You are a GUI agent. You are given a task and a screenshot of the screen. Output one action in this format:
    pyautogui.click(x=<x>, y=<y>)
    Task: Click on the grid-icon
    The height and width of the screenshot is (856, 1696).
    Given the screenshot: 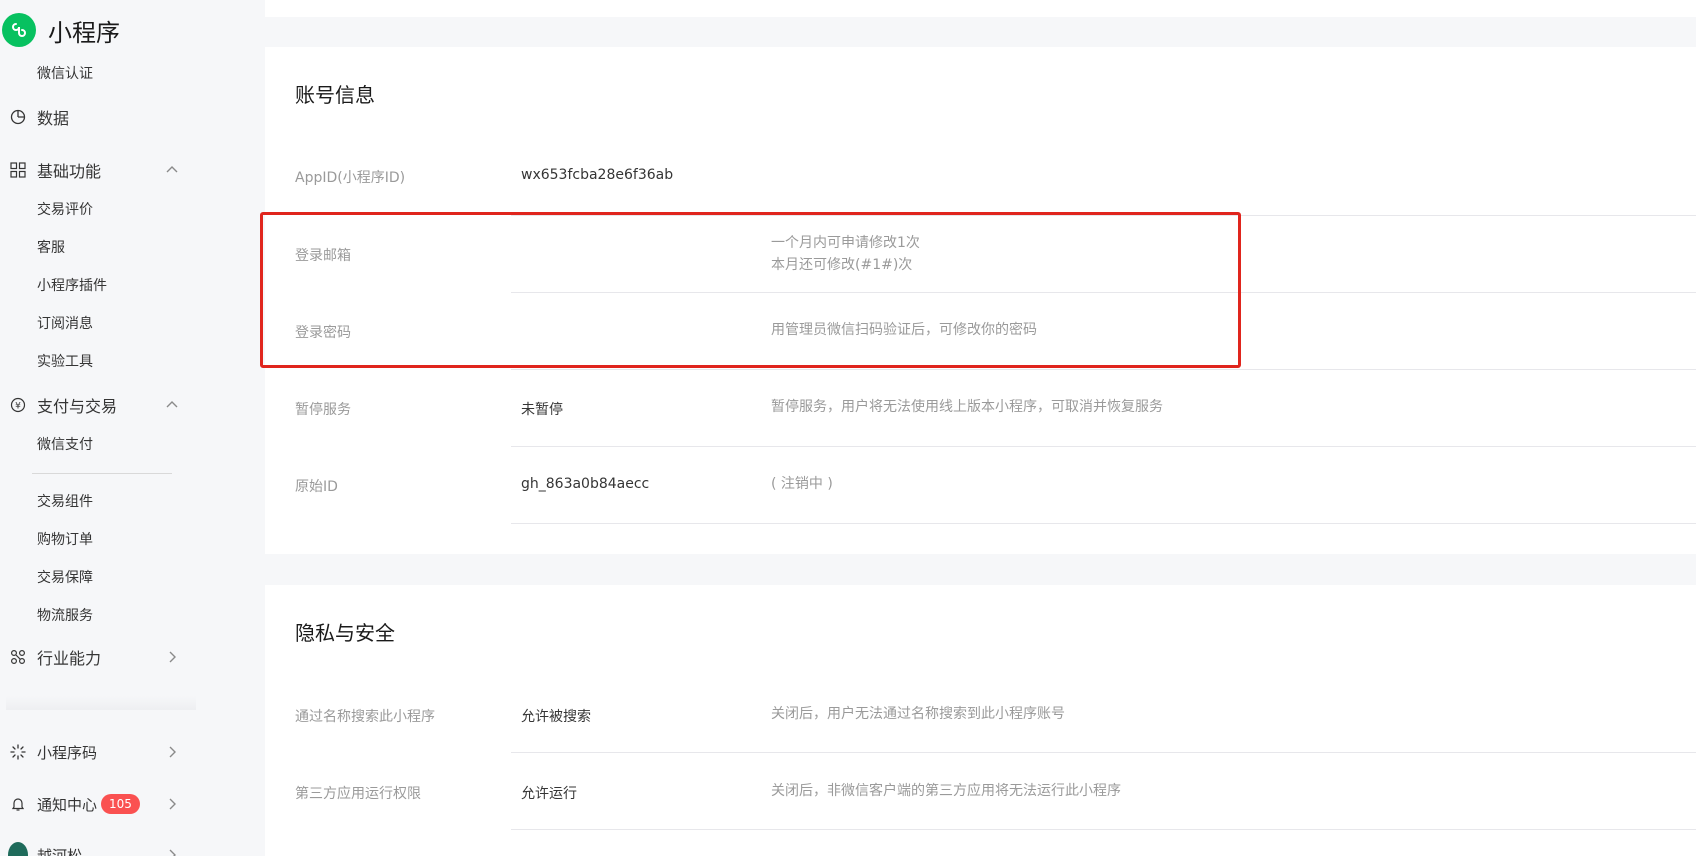 What is the action you would take?
    pyautogui.click(x=18, y=170)
    